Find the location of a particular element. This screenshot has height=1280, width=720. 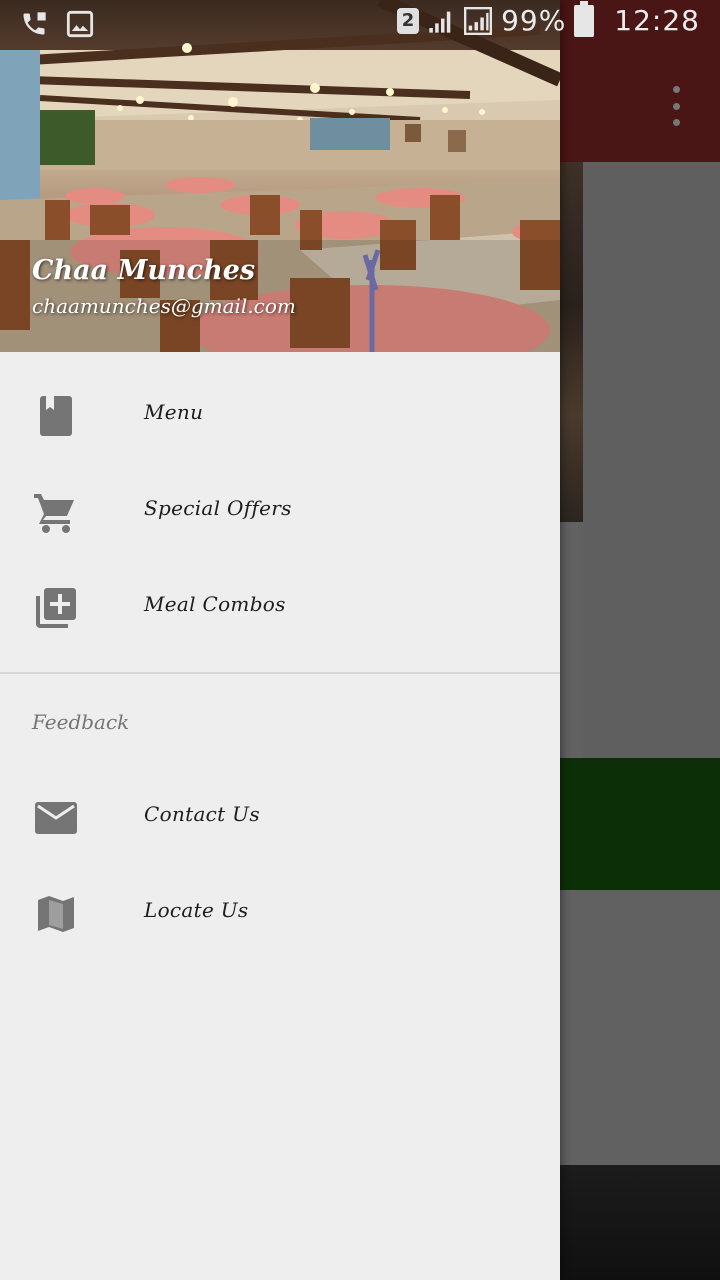

sim-slot-badge: 2 is located at coordinates (408, 20).